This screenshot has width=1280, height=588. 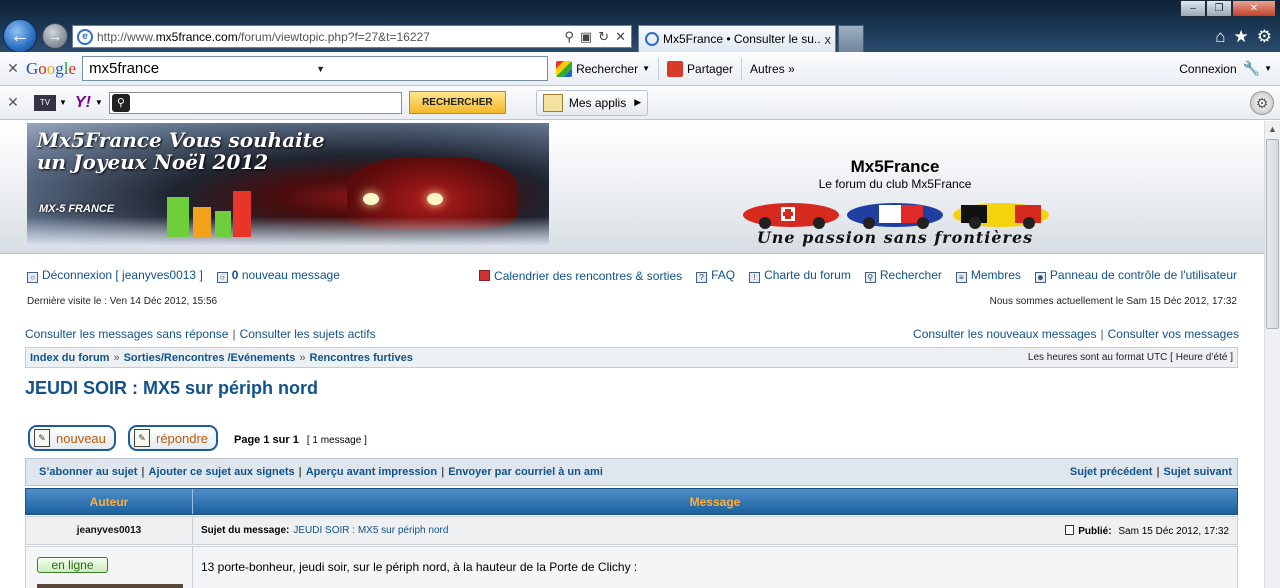 I want to click on logout-icon: ○, so click(x=32, y=277).